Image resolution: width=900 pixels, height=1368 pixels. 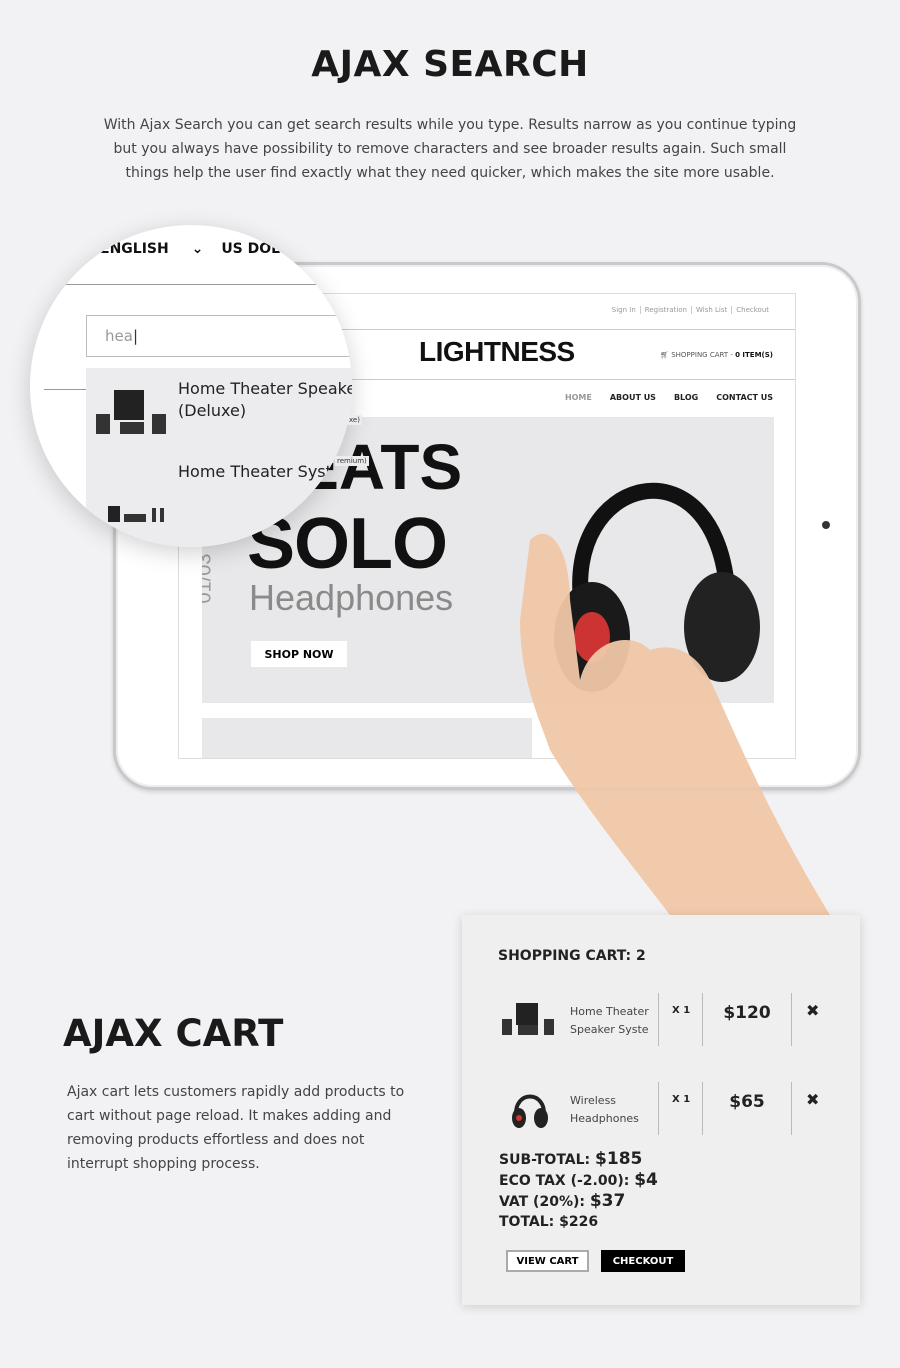 What do you see at coordinates (265, 472) in the screenshot?
I see `search-result-item: Home Theater Syste` at bounding box center [265, 472].